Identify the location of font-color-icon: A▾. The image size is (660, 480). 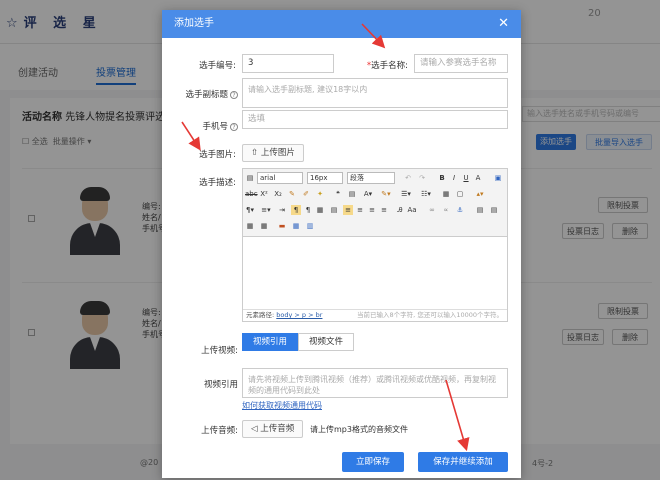
(368, 194).